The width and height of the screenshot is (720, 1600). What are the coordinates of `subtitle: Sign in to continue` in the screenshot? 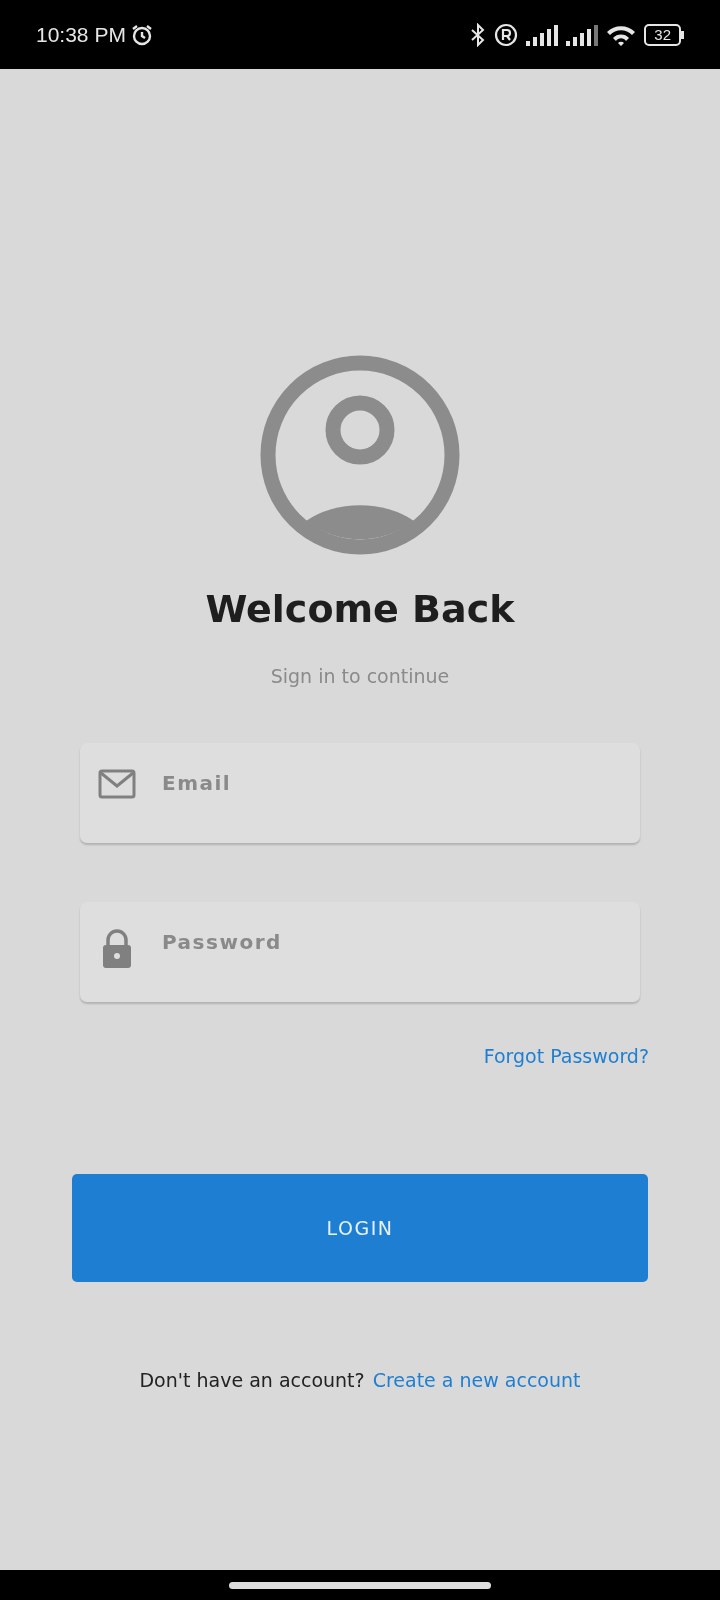 It's located at (360, 676).